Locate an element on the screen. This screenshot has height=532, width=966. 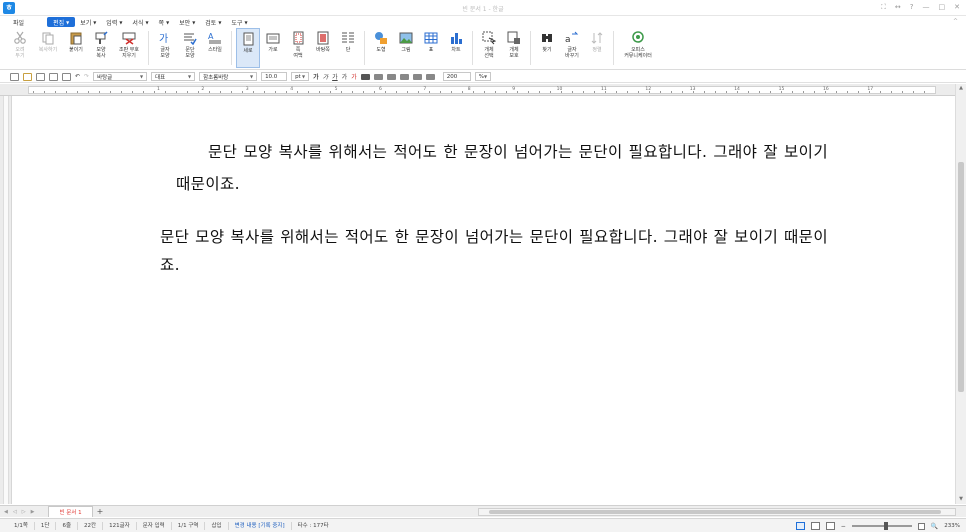
horizontal-scrollbar is located at coordinates (717, 512).